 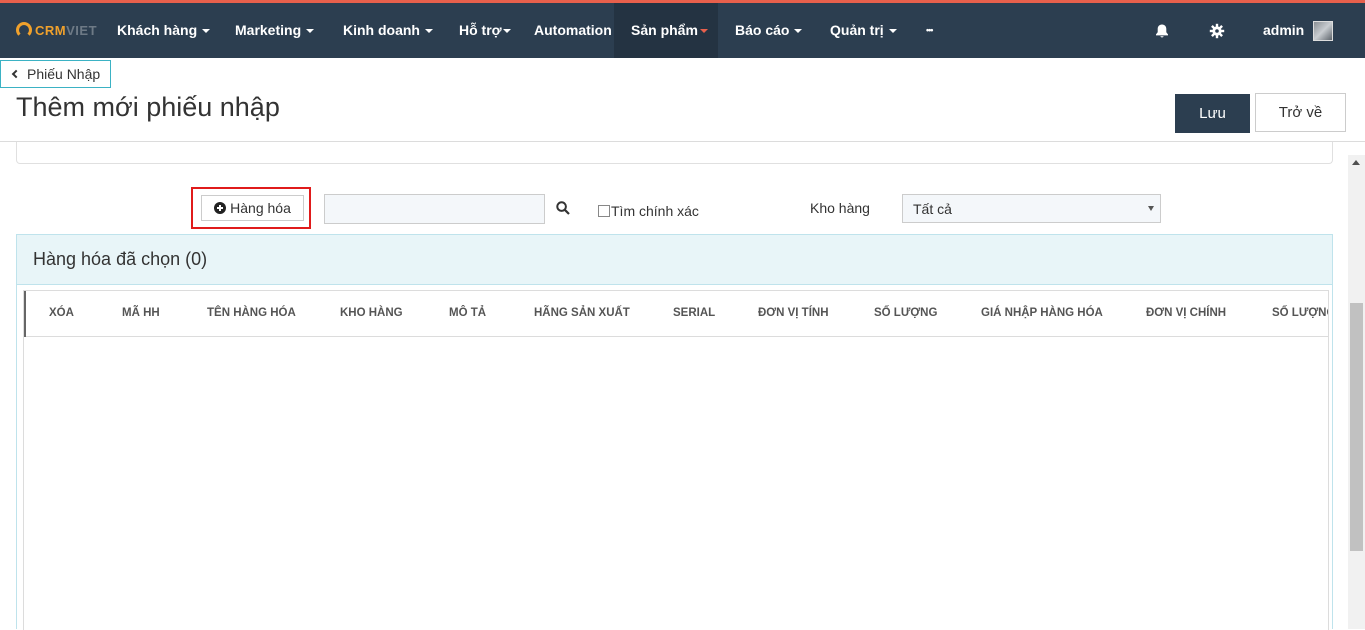 I want to click on nav-more-menu: •••, so click(x=930, y=30).